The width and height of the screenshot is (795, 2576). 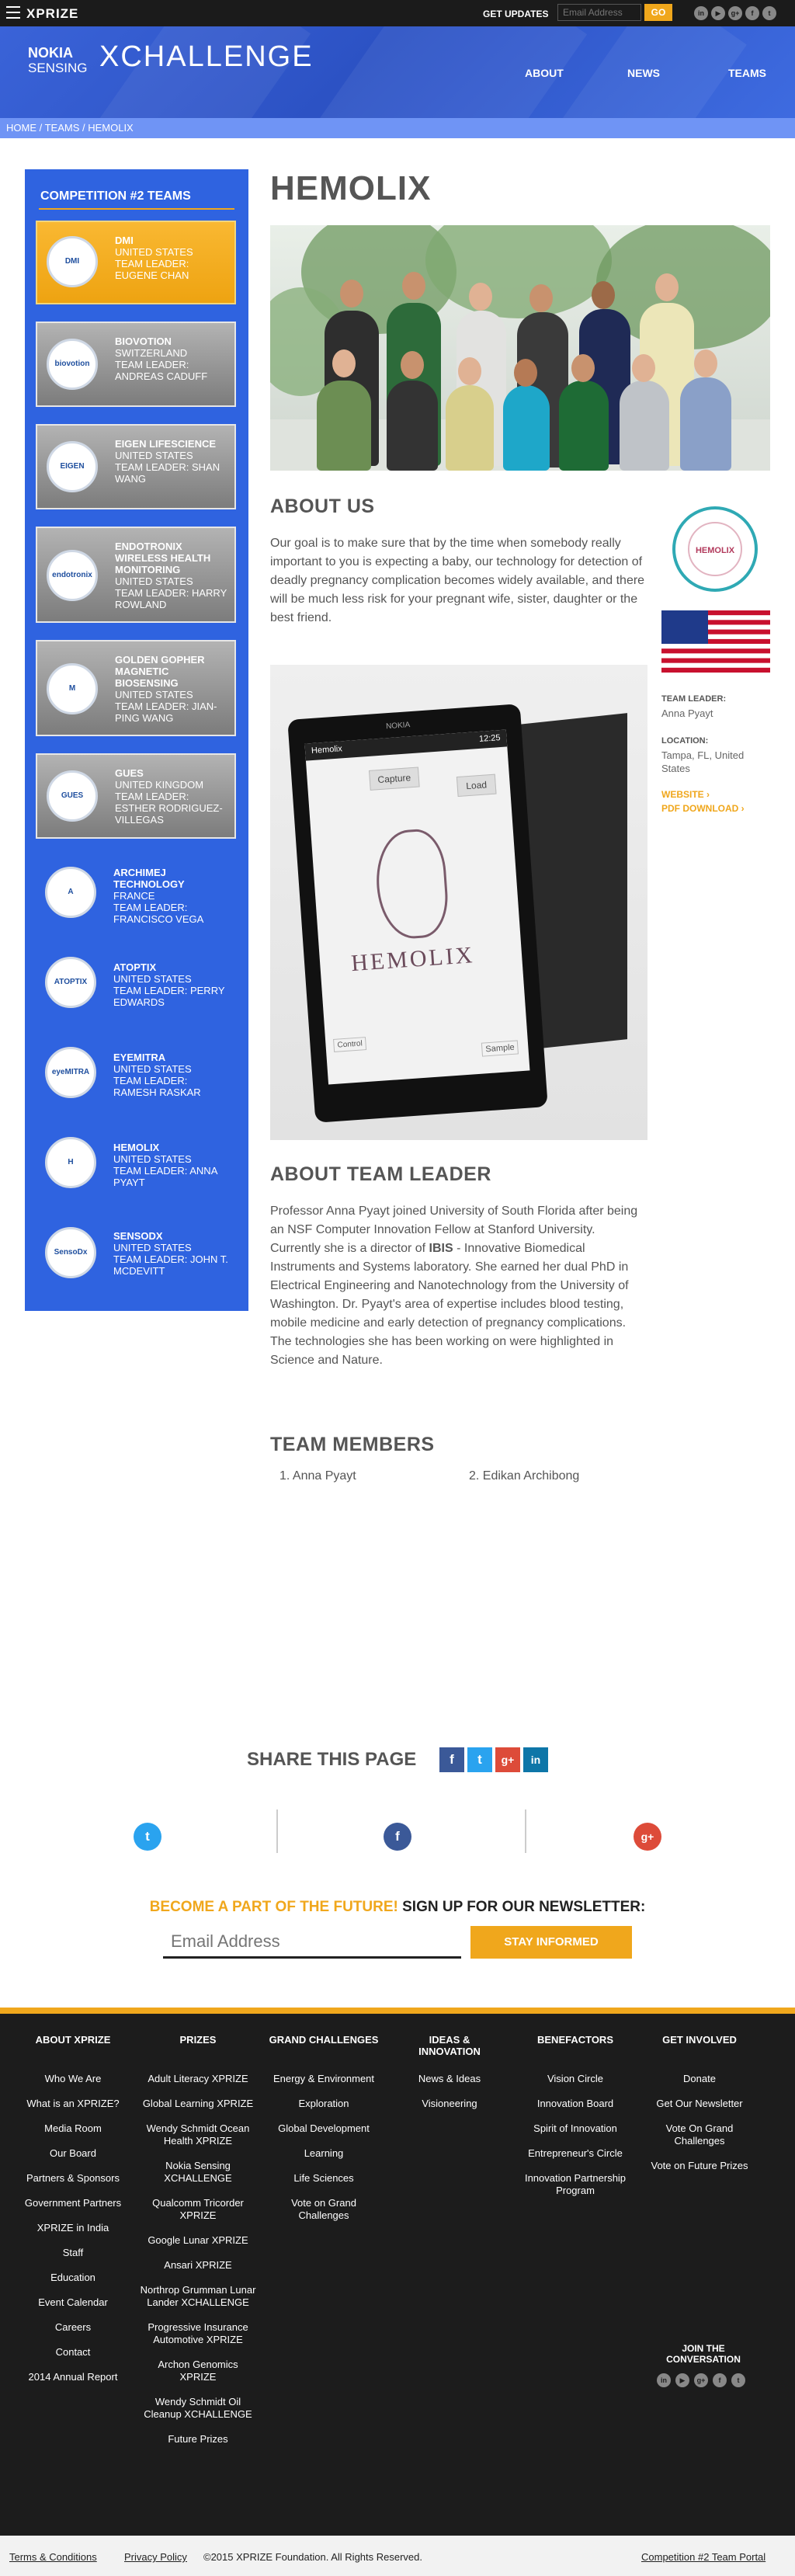 What do you see at coordinates (324, 2104) in the screenshot?
I see `footer-link: Exploration` at bounding box center [324, 2104].